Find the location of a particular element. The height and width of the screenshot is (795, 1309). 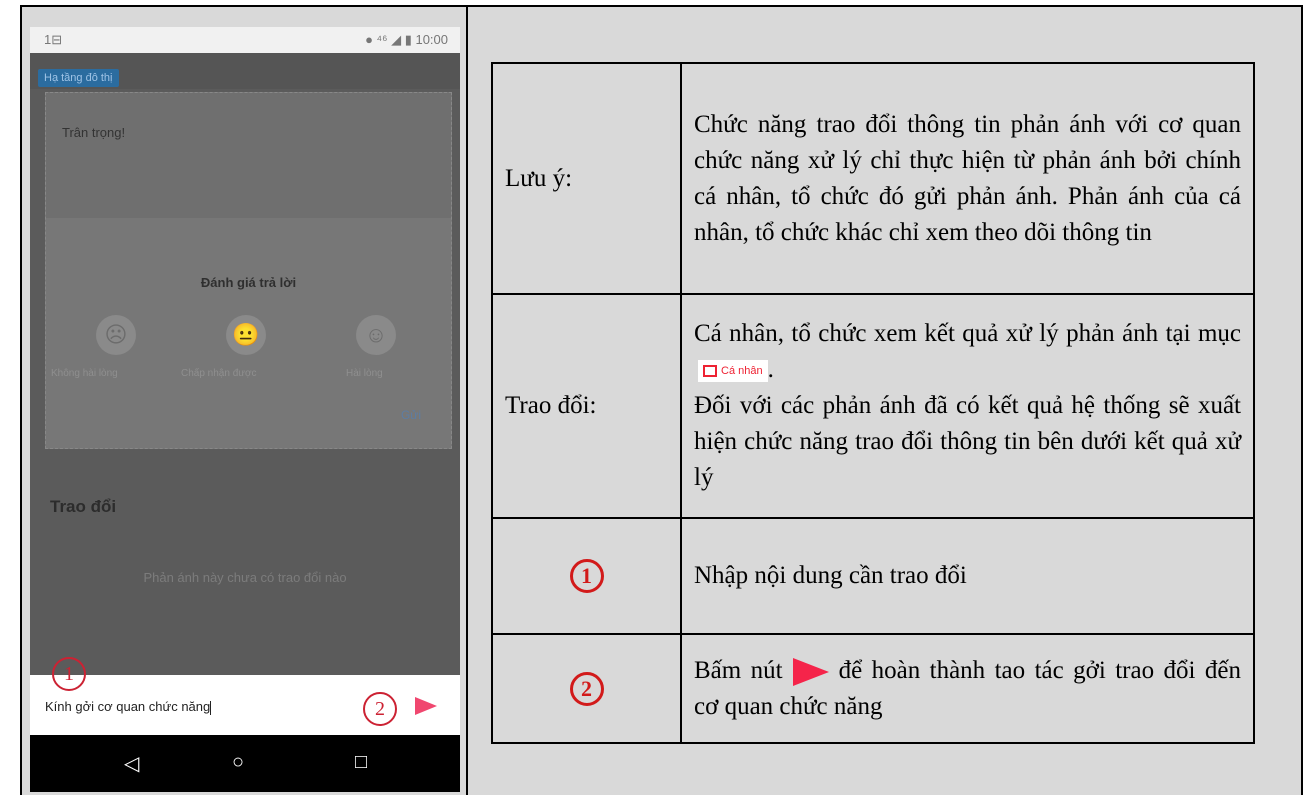

android-nav-bar: ◁ ○ □ is located at coordinates (245, 763).